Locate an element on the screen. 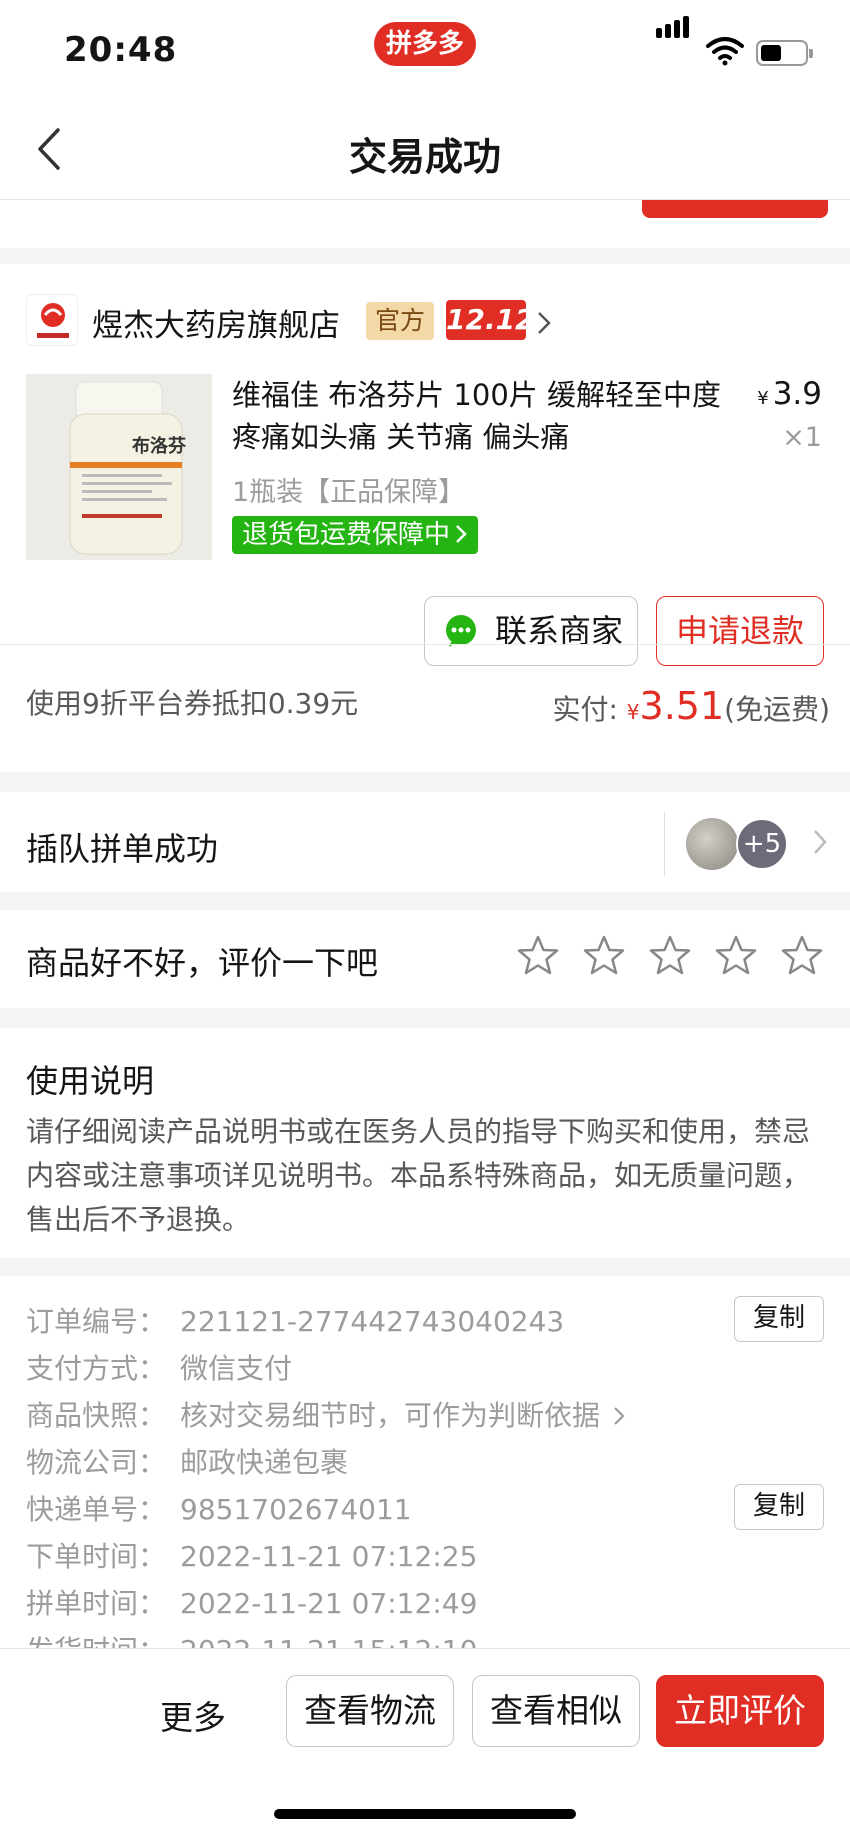 This screenshot has height=1839, width=850. battery-icon is located at coordinates (784, 53).